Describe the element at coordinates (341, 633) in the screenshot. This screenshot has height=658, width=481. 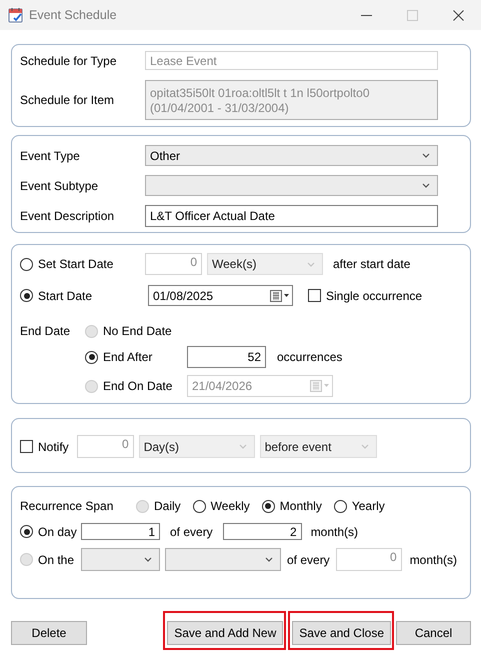
I see `action-button: Save and Close` at that location.